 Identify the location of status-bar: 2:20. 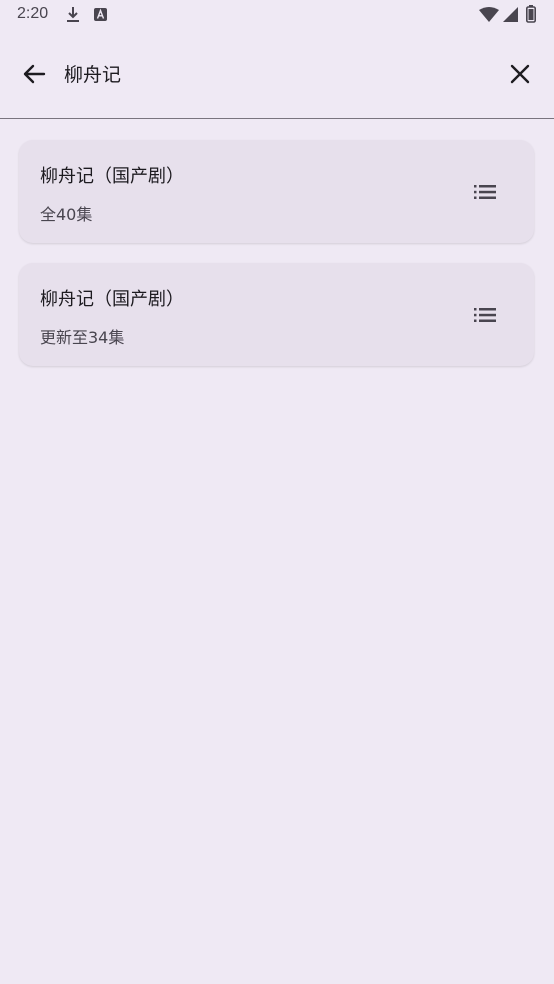
(277, 15).